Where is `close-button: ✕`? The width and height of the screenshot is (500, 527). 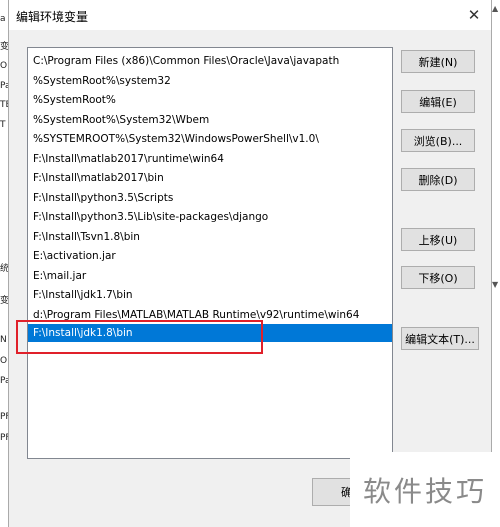
close-button: ✕ is located at coordinates (474, 15).